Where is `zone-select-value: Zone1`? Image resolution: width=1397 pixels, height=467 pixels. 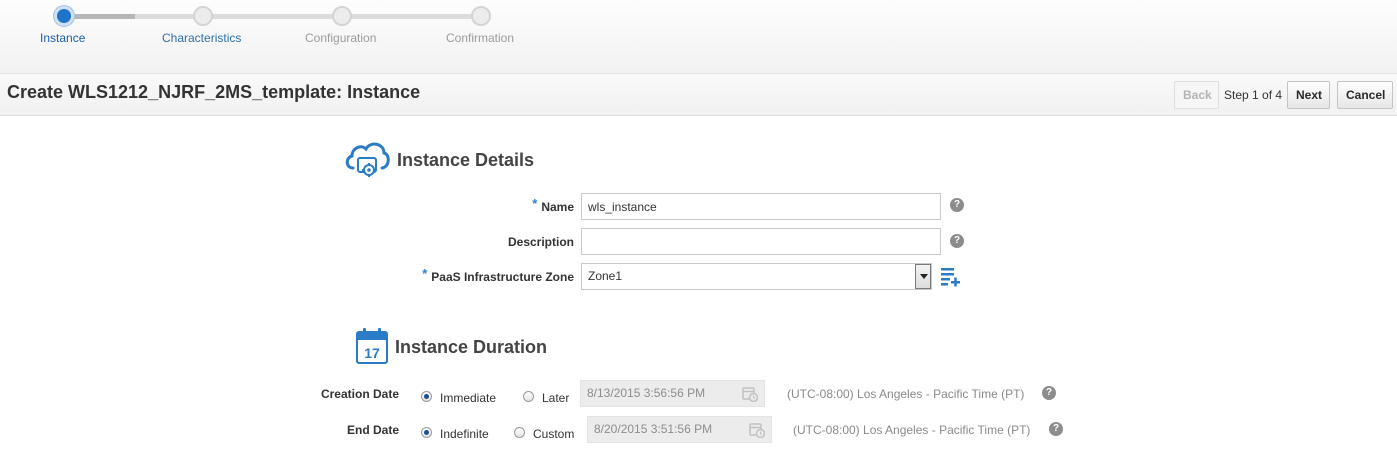 zone-select-value: Zone1 is located at coordinates (605, 276).